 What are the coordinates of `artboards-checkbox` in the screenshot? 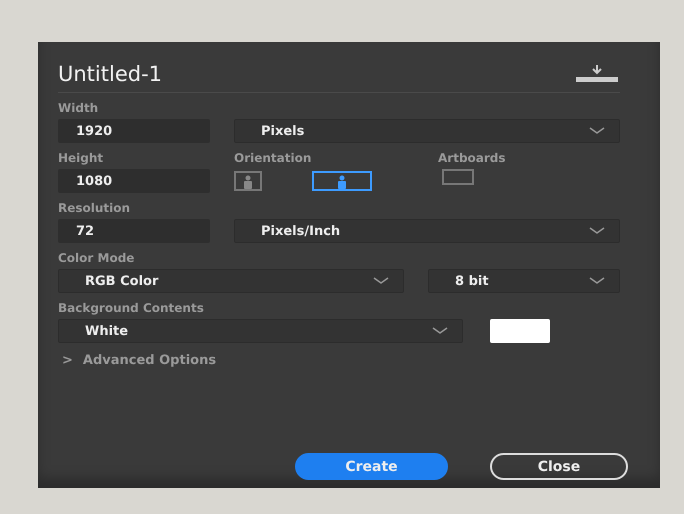 It's located at (458, 177).